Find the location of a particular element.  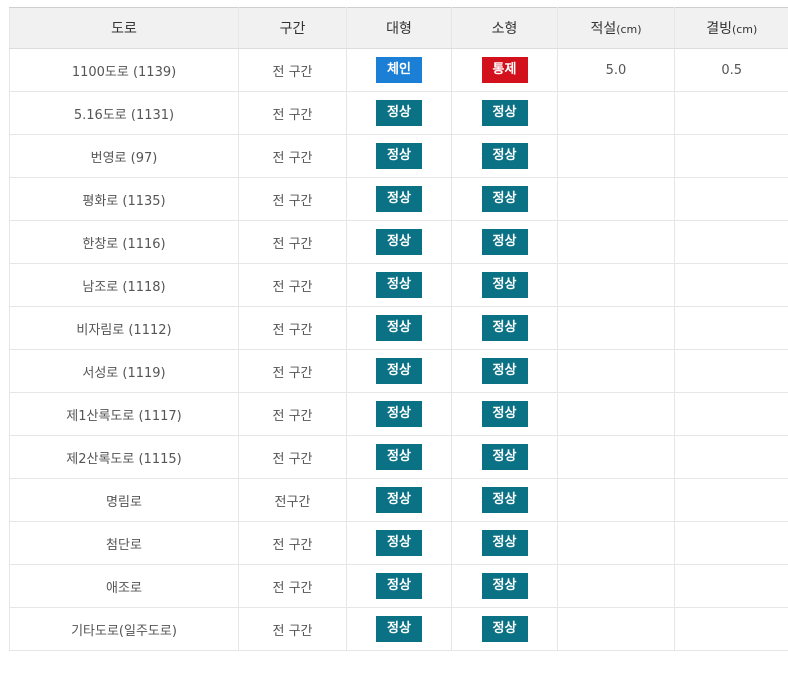

road-name: 남조로 (1118) is located at coordinates (124, 285).